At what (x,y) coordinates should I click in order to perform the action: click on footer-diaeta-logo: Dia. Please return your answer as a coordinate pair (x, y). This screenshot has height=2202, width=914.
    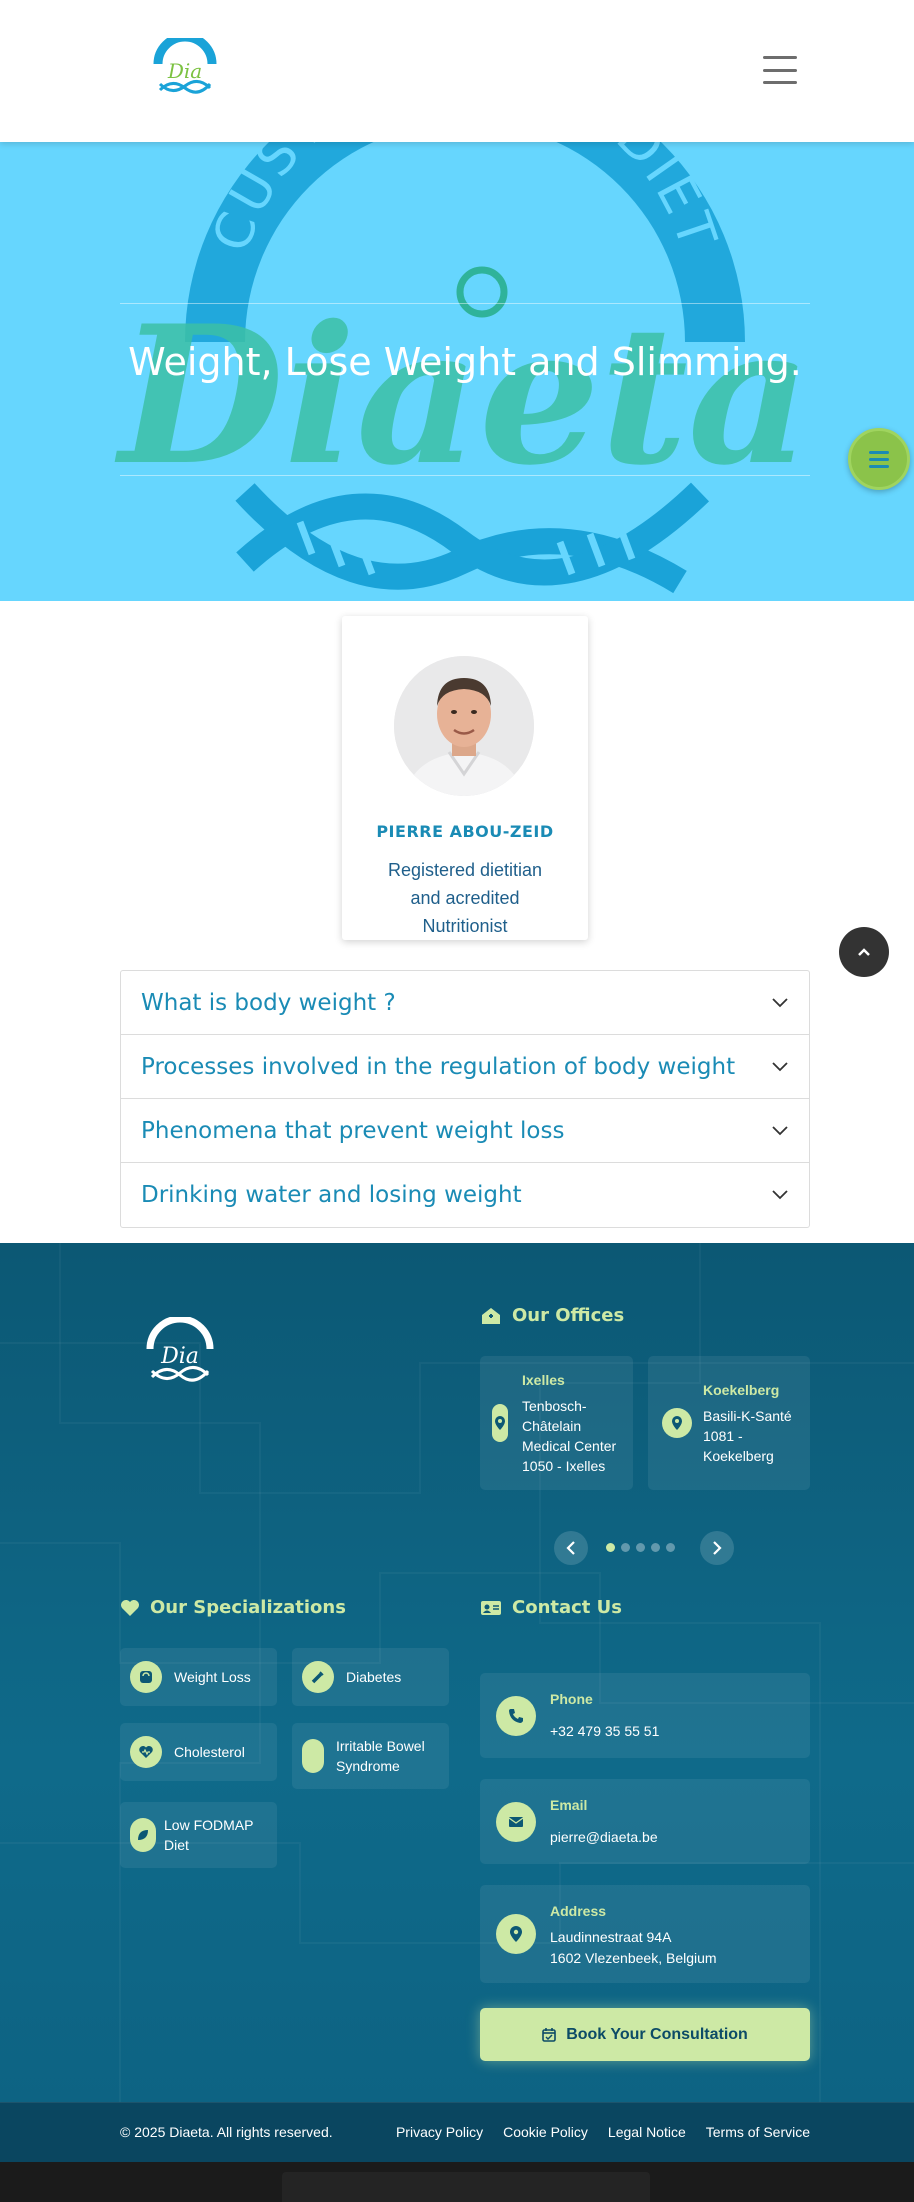
    Looking at the image, I should click on (180, 1354).